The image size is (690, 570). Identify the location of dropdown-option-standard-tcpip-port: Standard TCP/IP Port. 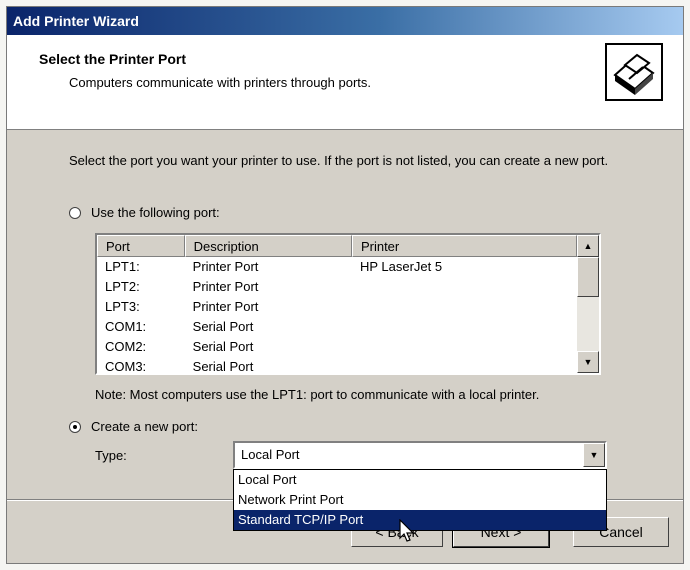
(420, 520).